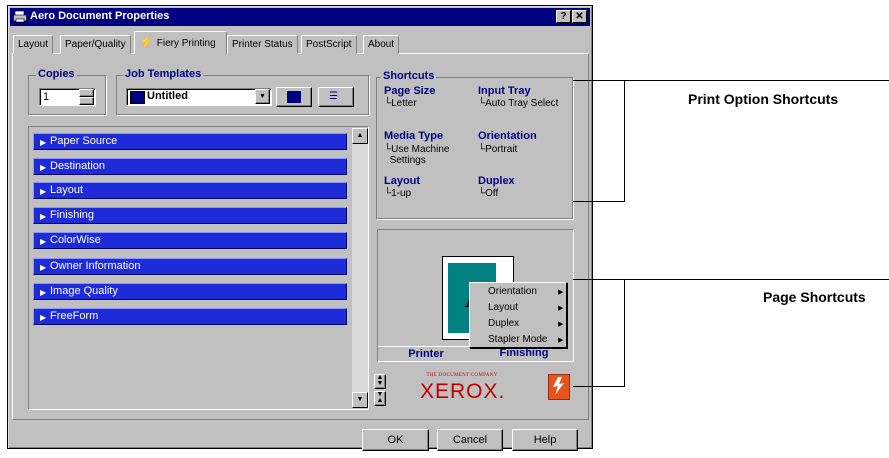 The height and width of the screenshot is (458, 889). Describe the element at coordinates (46, 97) in the screenshot. I see `copies-value: 1` at that location.